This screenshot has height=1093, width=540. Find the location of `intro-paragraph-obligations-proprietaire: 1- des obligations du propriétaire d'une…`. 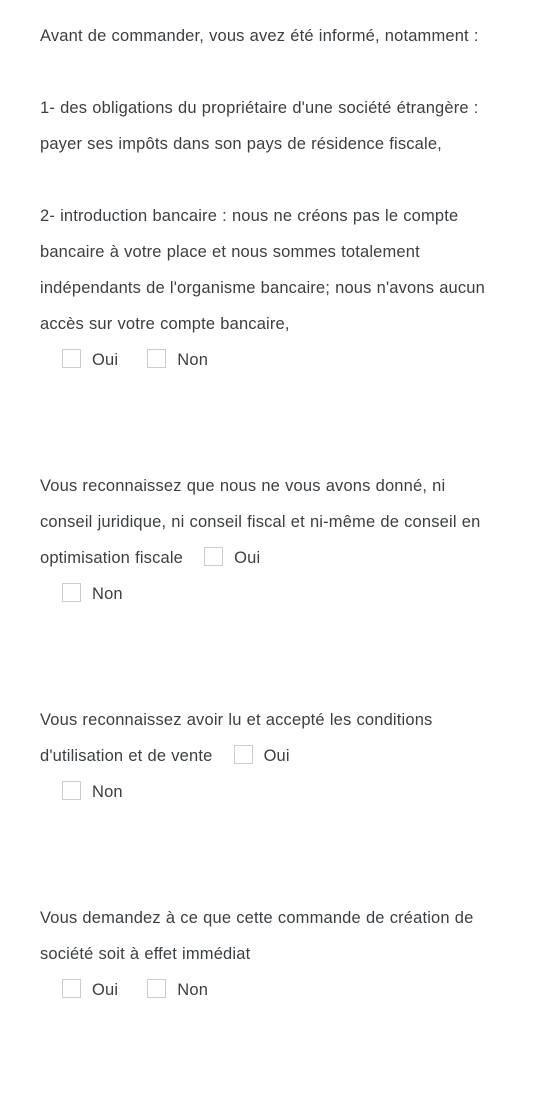

intro-paragraph-obligations-proprietaire: 1- des obligations du propriétaire d'une… is located at coordinates (259, 126).